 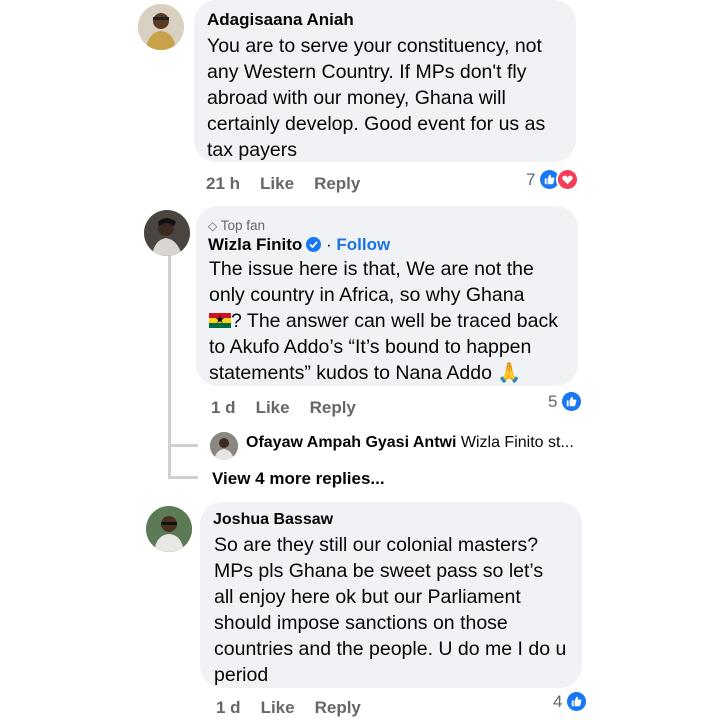 I want to click on reaction-summary: 5, so click(x=566, y=401).